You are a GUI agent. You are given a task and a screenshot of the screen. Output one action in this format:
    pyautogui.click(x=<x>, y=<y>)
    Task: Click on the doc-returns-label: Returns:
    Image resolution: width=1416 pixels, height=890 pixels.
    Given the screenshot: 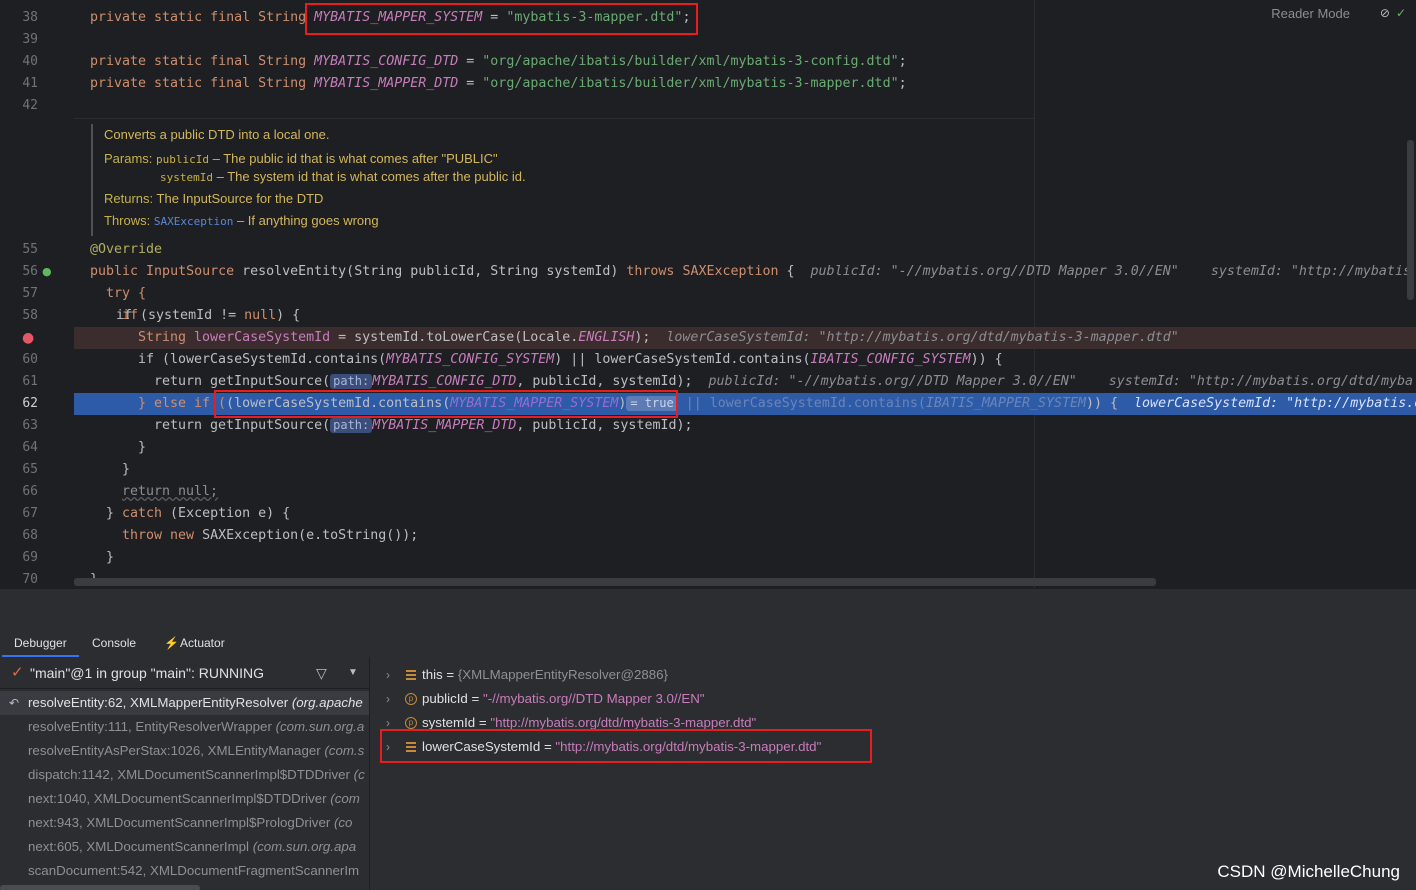 What is the action you would take?
    pyautogui.click(x=129, y=198)
    